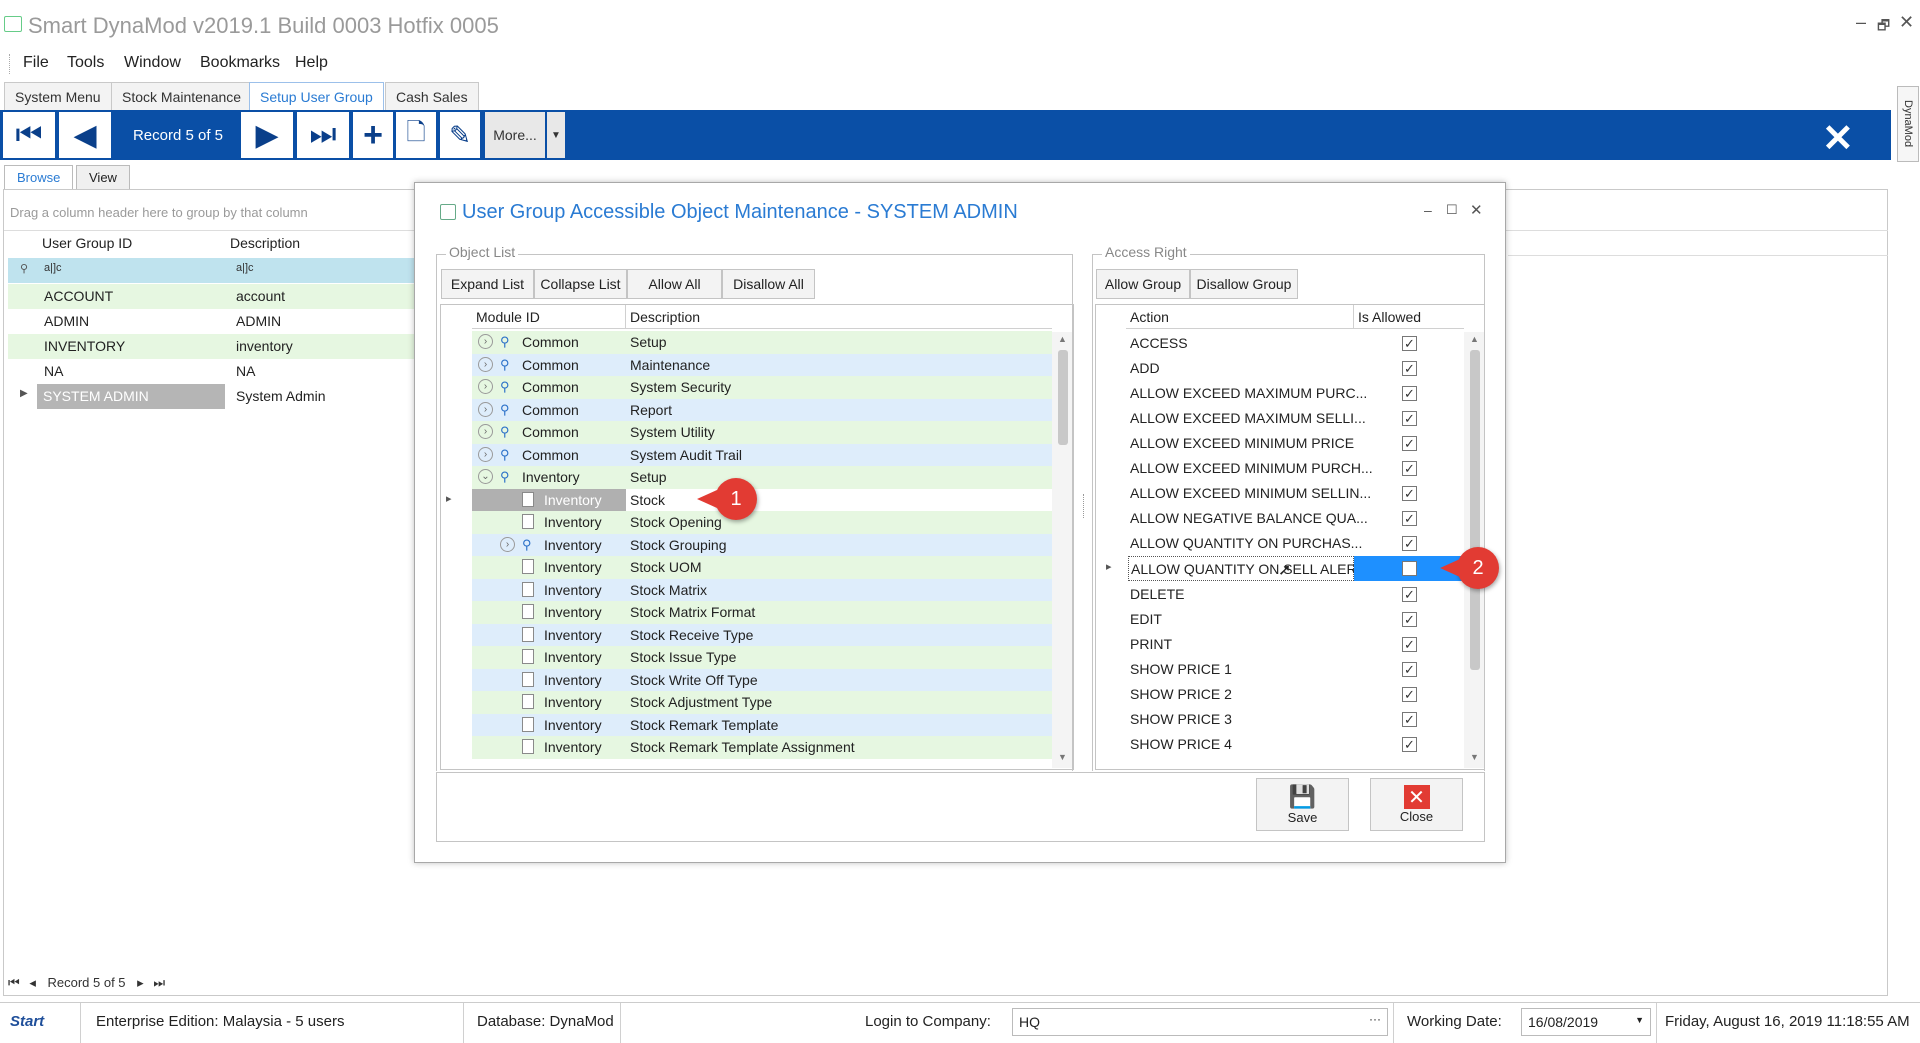  What do you see at coordinates (323, 135) in the screenshot?
I see `last-record-button: ⏭` at bounding box center [323, 135].